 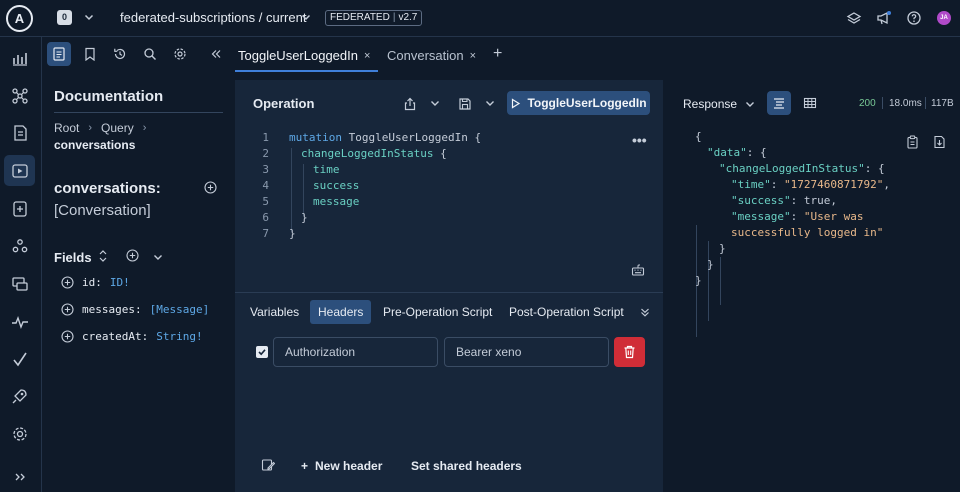 What do you see at coordinates (884, 18) in the screenshot?
I see `megaphone-icon` at bounding box center [884, 18].